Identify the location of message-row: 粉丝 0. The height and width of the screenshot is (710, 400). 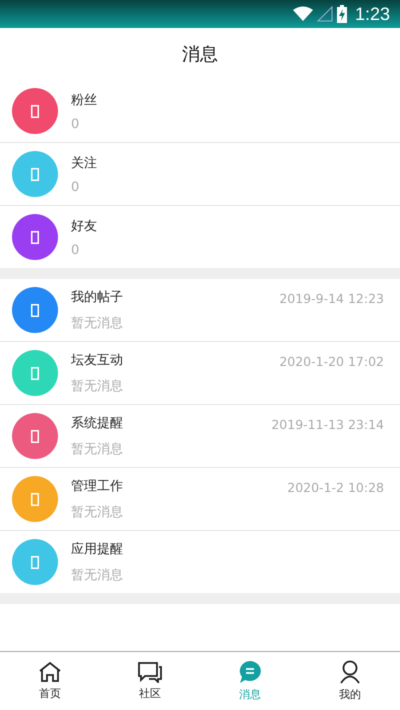
(200, 111).